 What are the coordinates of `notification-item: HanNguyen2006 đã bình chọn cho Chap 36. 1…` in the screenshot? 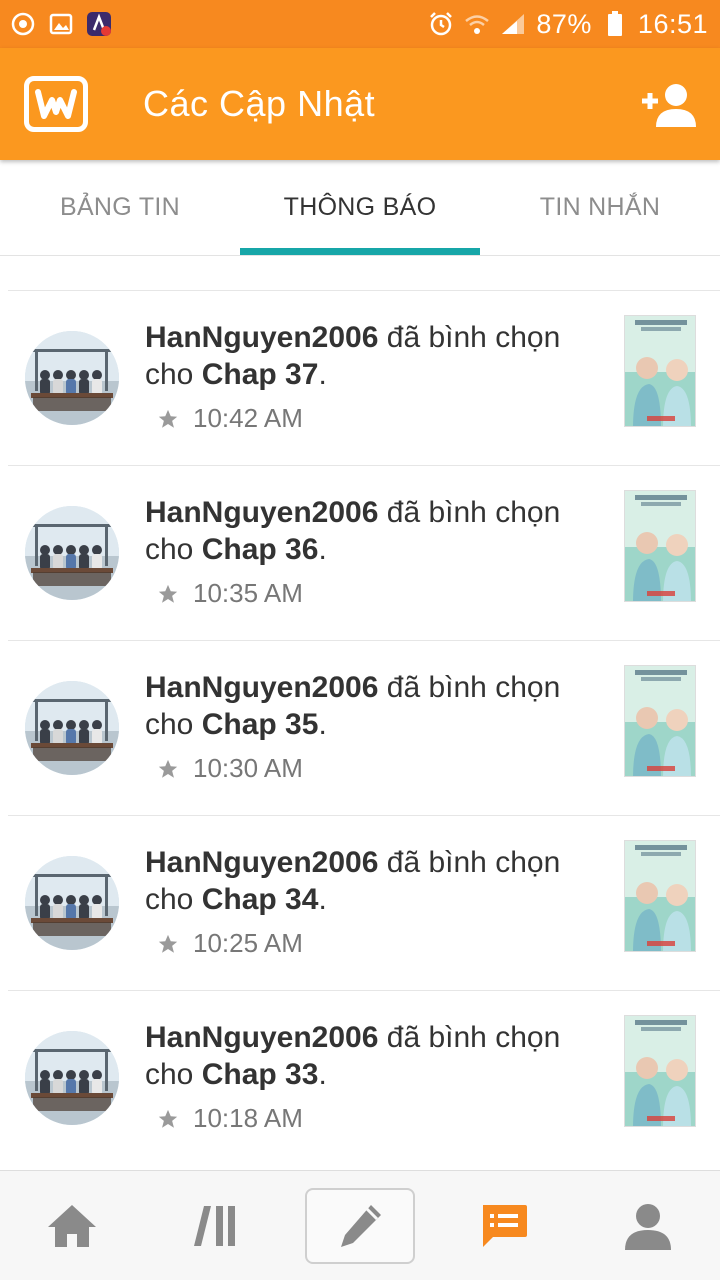 It's located at (360, 553).